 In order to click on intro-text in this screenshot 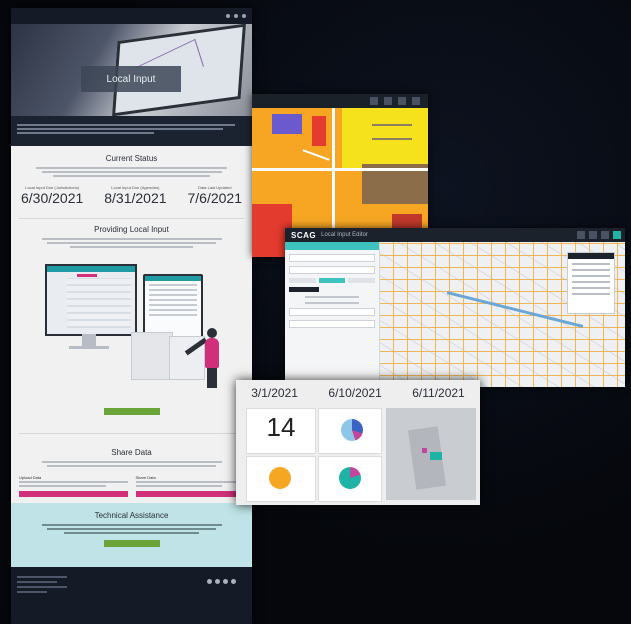, I will do `click(131, 131)`.